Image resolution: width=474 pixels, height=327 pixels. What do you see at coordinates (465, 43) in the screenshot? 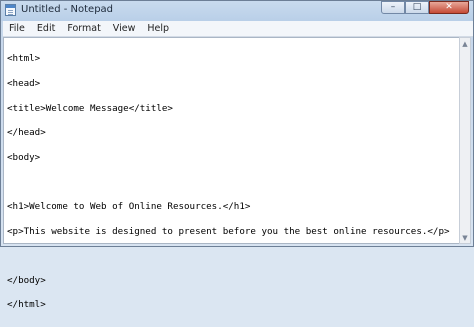
I see `scroll-up-icon: ▲` at bounding box center [465, 43].